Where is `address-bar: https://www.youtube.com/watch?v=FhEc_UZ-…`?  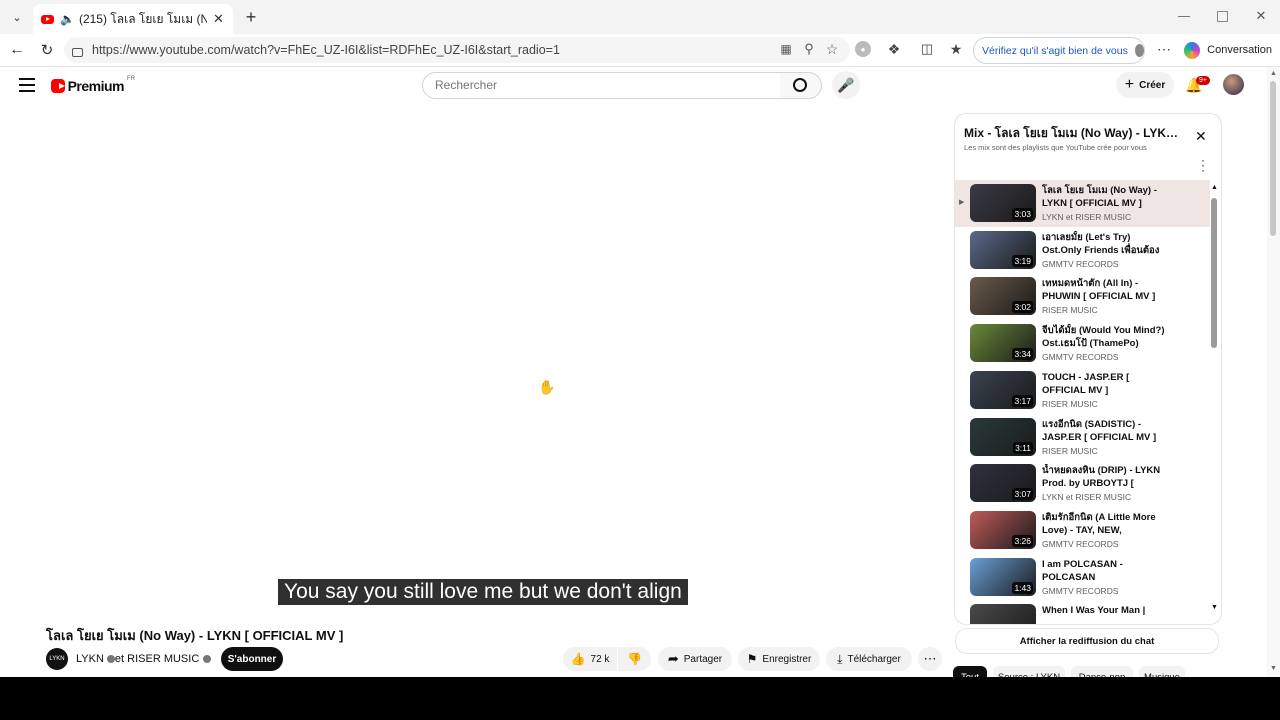 address-bar: https://www.youtube.com/watch?v=FhEc_UZ-… is located at coordinates (457, 50).